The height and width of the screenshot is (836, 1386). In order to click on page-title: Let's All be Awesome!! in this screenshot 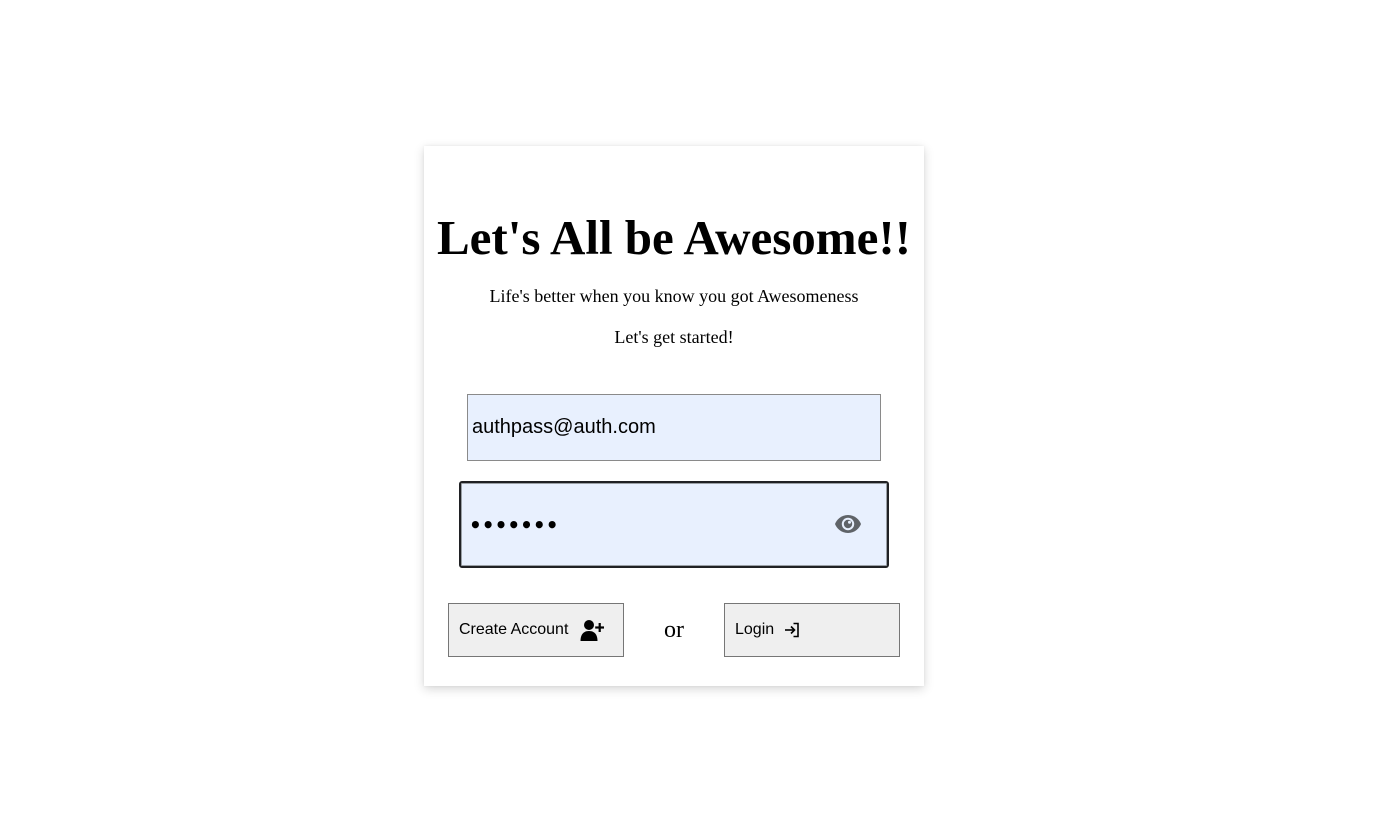, I will do `click(674, 237)`.